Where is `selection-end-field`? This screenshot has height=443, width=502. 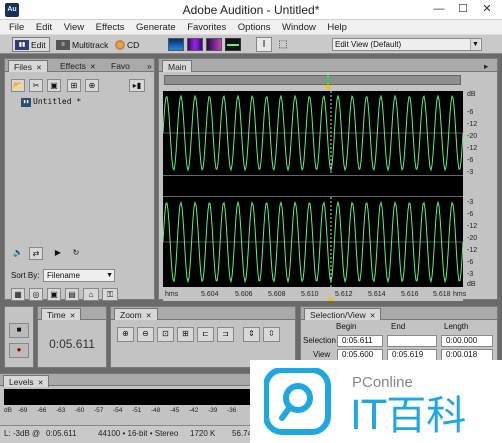
selection-end-field is located at coordinates (412, 341).